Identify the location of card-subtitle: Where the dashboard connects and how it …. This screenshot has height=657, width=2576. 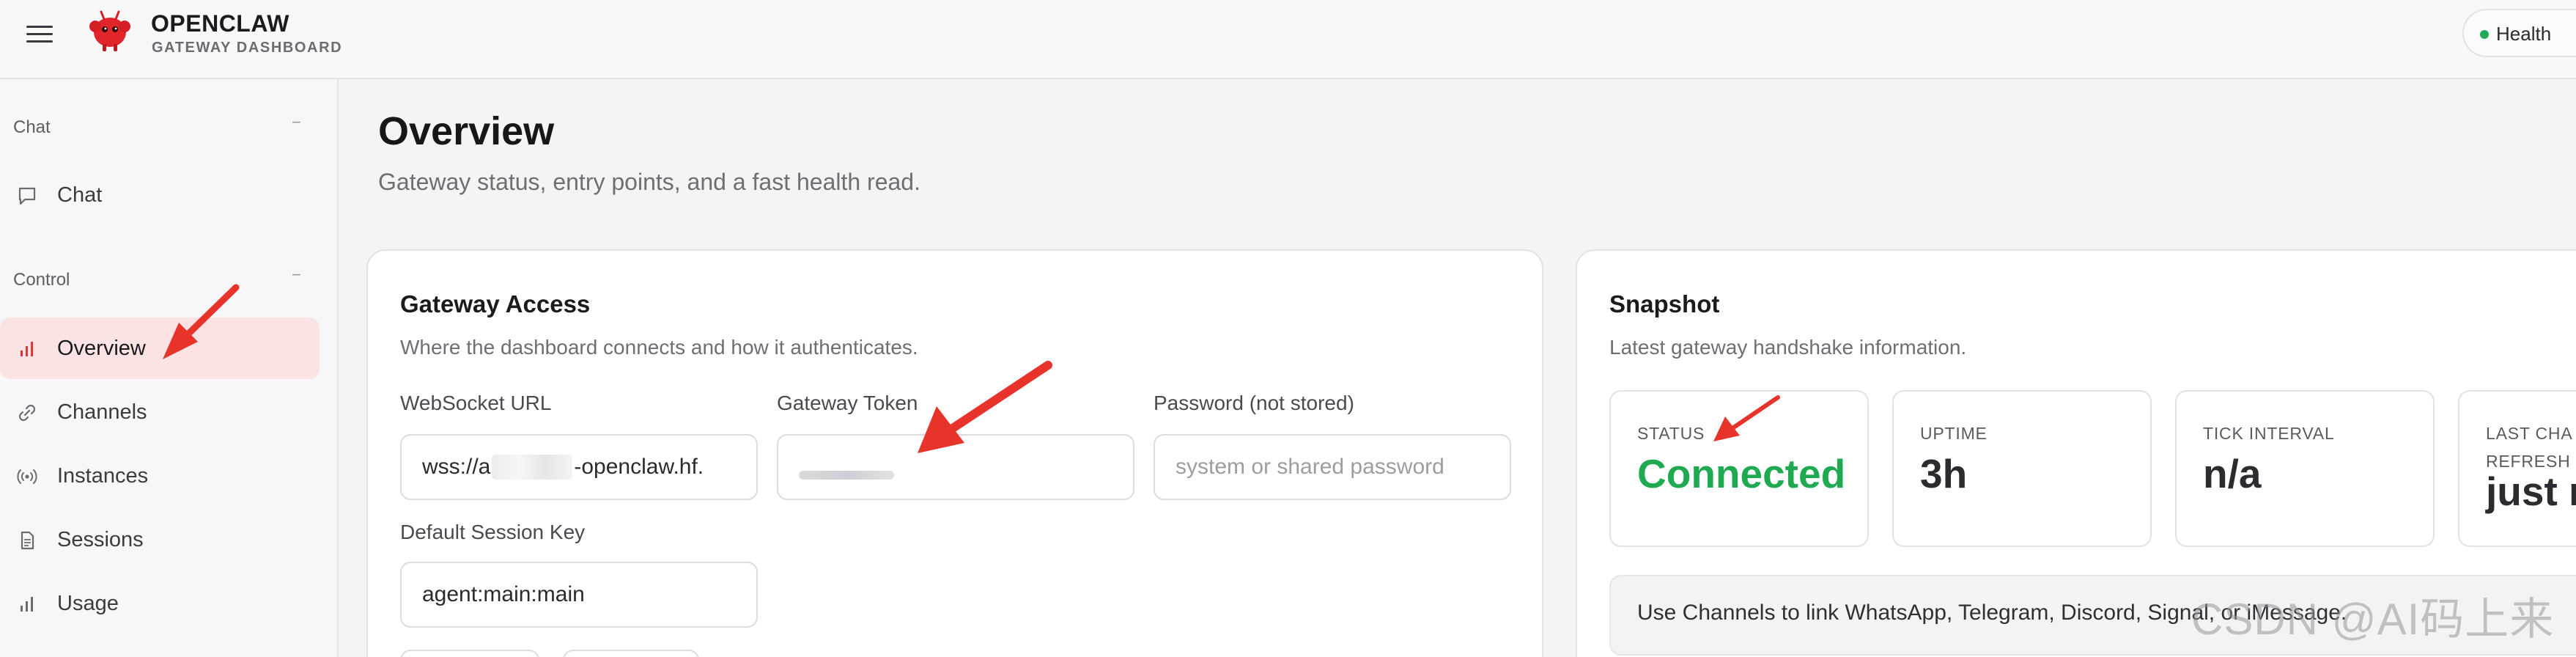
(659, 347).